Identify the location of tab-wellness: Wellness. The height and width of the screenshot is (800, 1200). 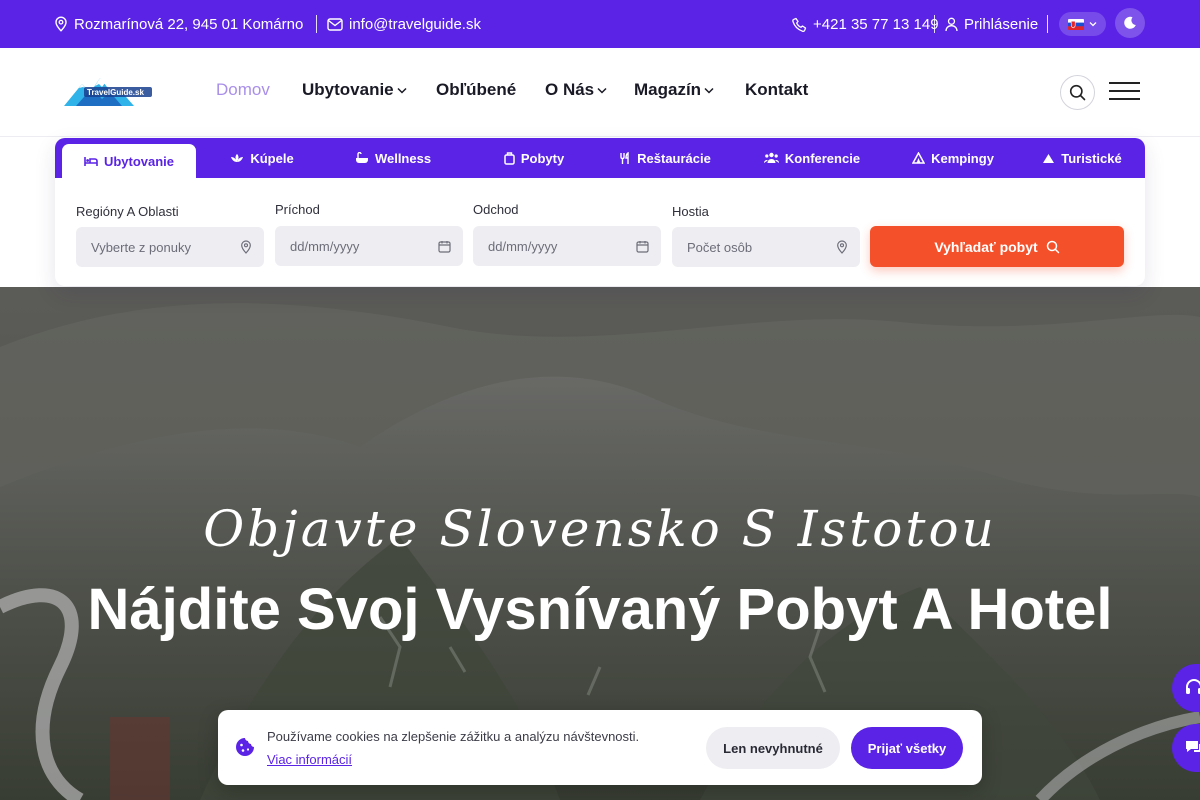
(393, 158).